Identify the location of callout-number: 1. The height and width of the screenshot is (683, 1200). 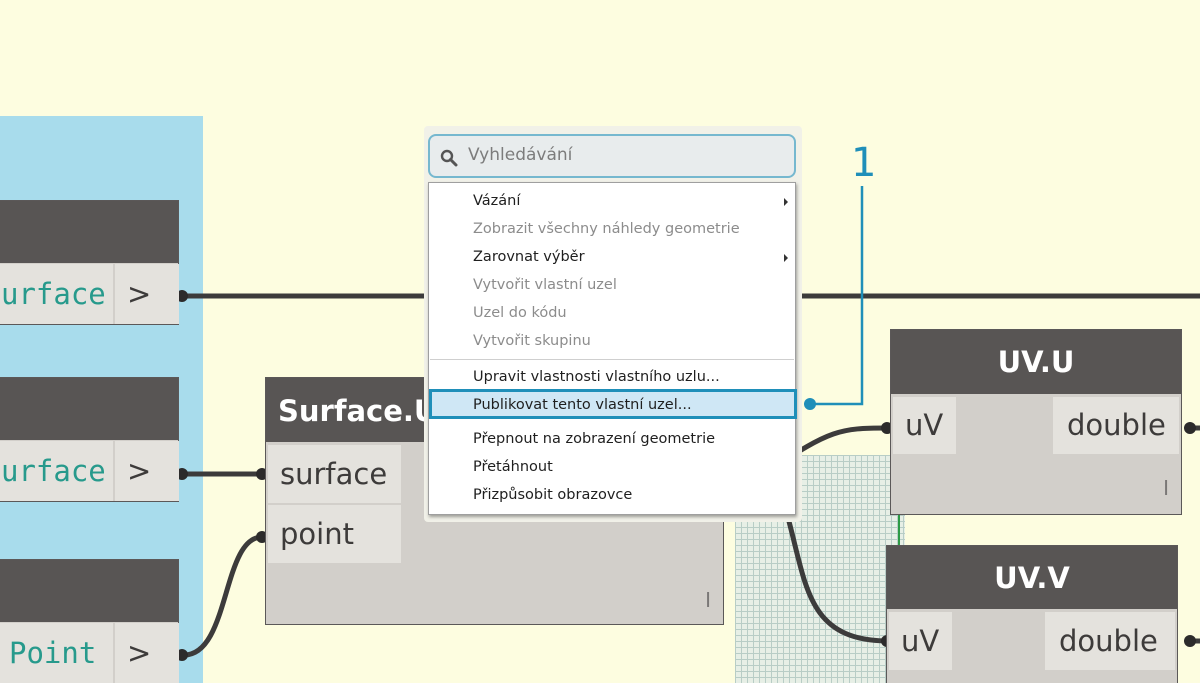
(864, 163).